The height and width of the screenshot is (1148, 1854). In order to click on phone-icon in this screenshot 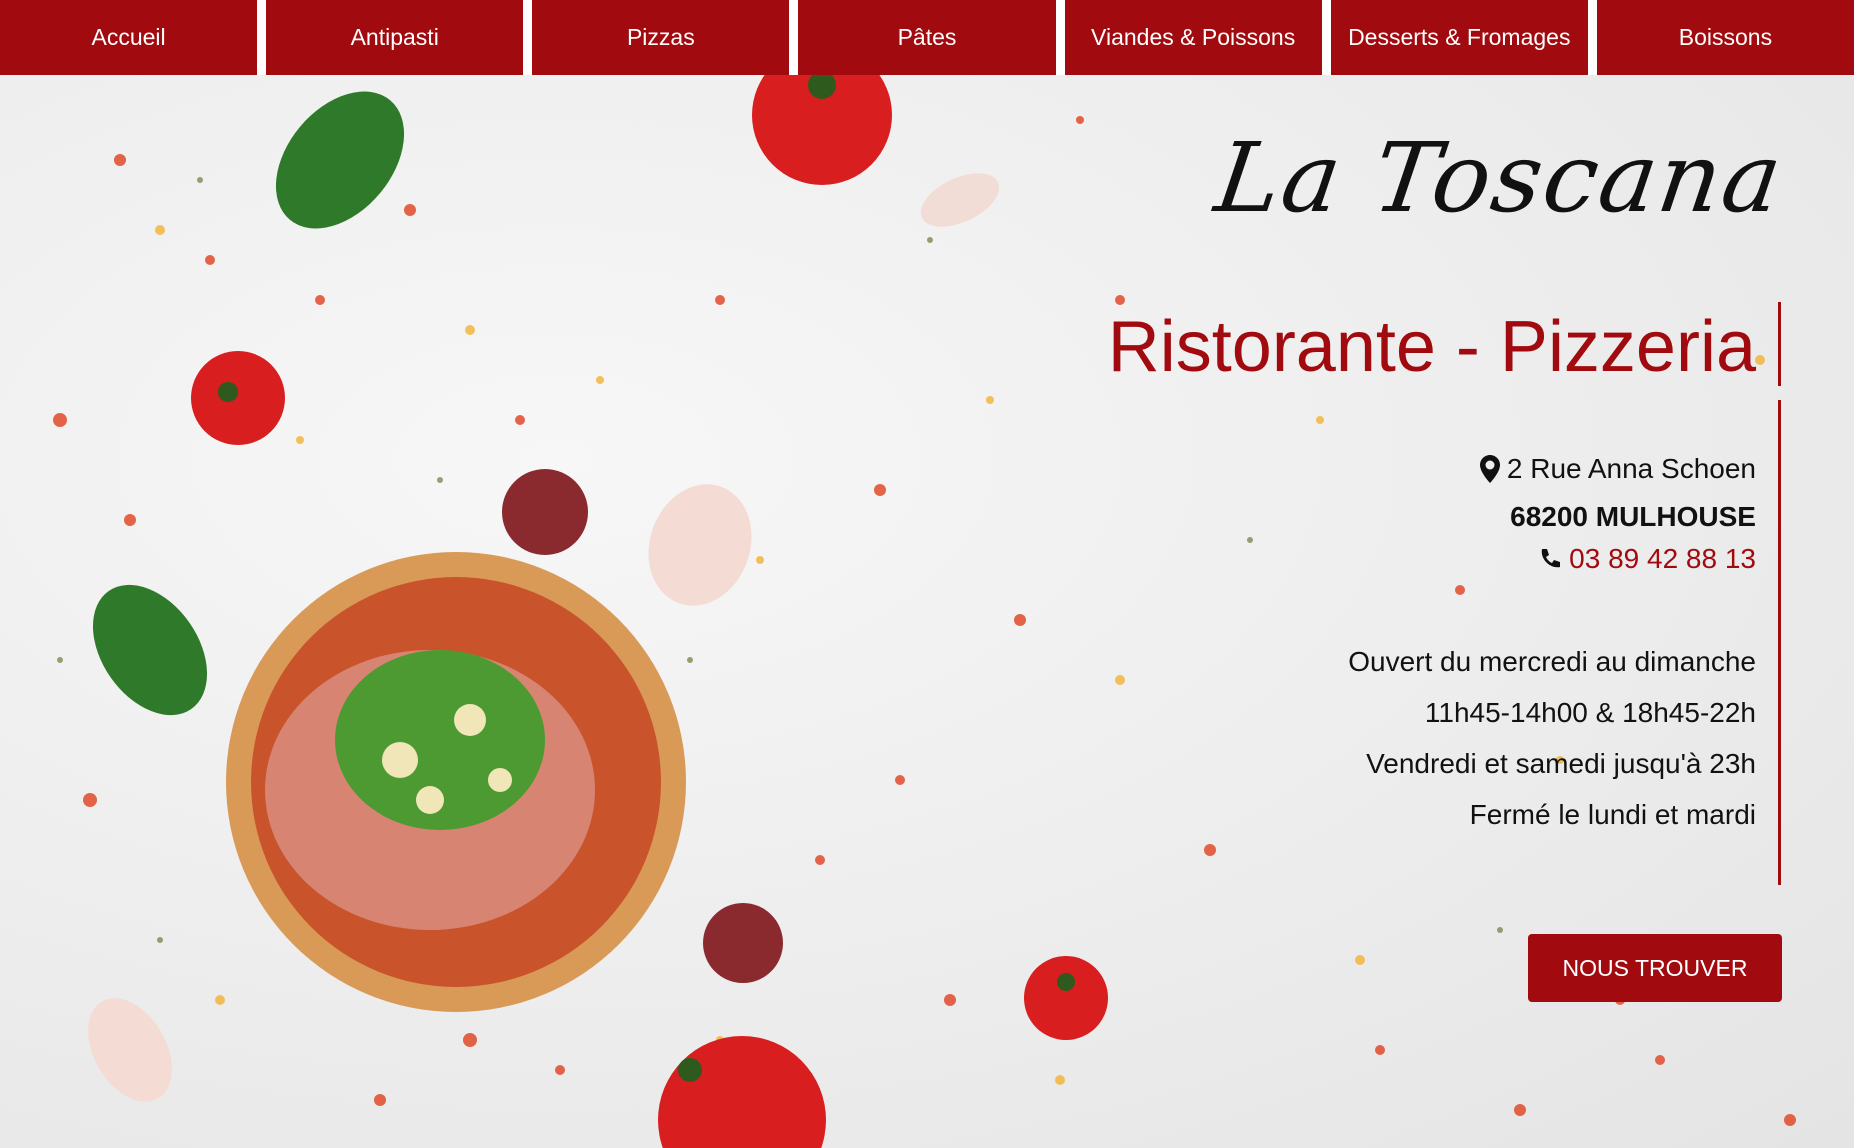, I will do `click(1551, 558)`.